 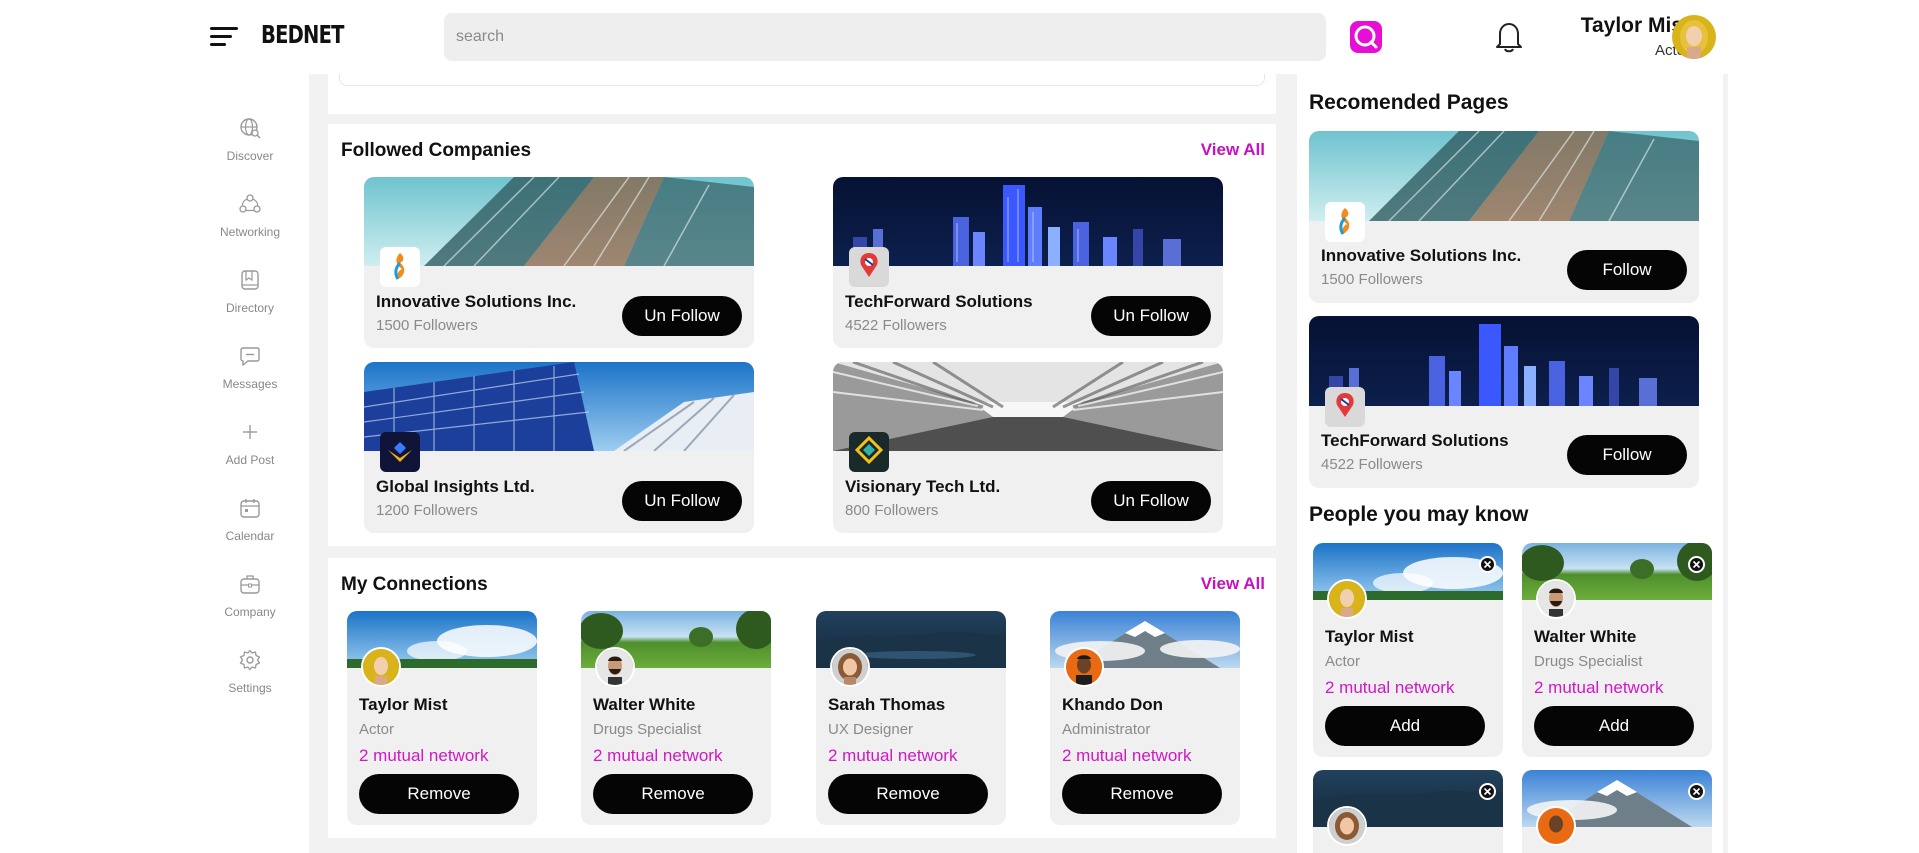 What do you see at coordinates (922, 487) in the screenshot?
I see `company-name: Visionary Tech Ltd.` at bounding box center [922, 487].